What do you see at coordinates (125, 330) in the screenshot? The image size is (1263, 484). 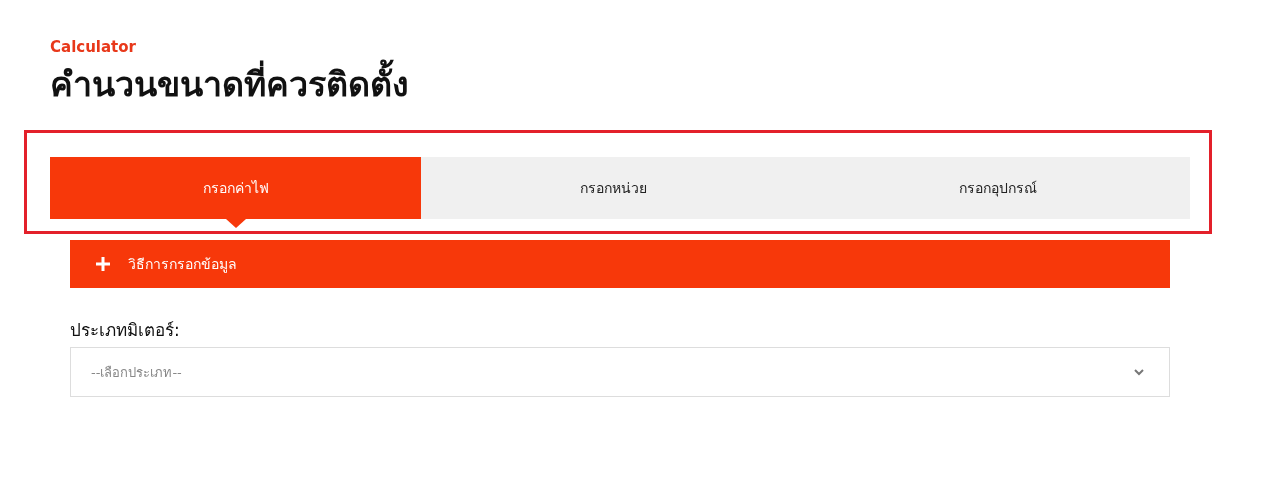 I see `field-label: ประเภทมิเตอร์:` at bounding box center [125, 330].